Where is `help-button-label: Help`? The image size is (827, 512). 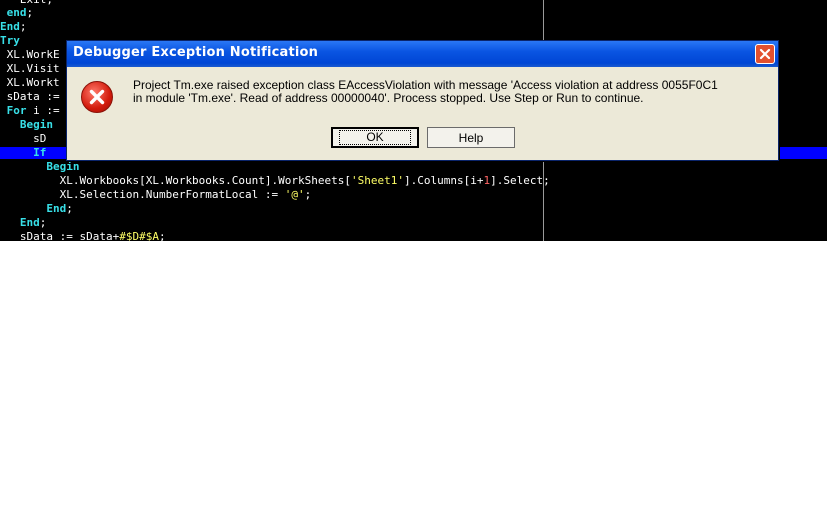 help-button-label: Help is located at coordinates (471, 137).